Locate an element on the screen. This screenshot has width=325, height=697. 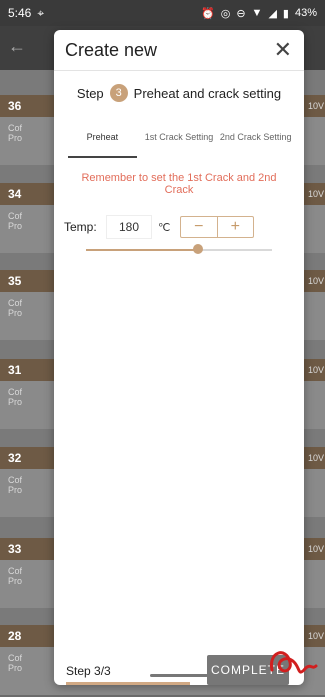
sync-icon: ◎ is located at coordinates (225, 13).